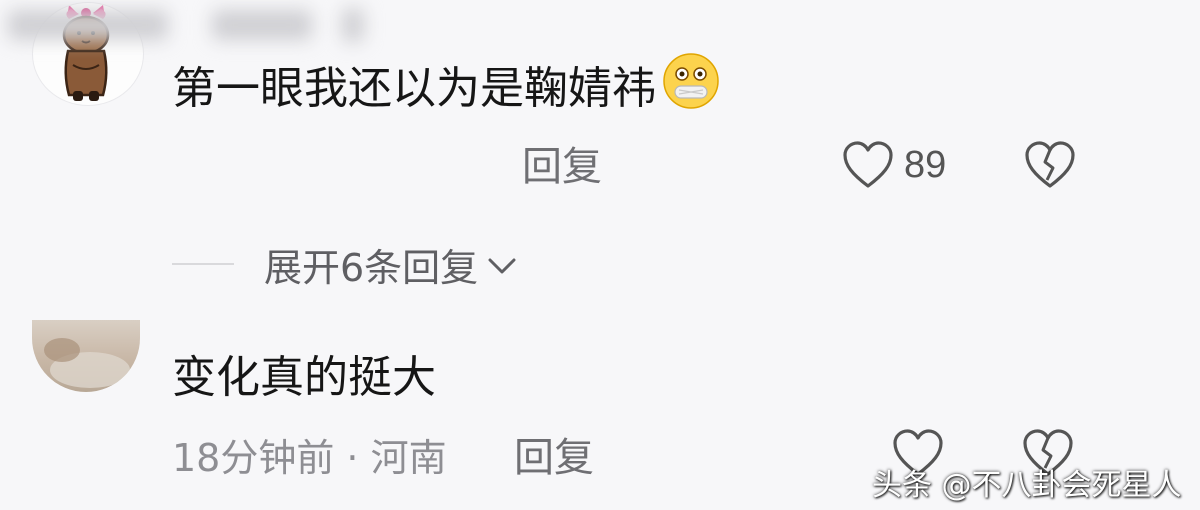 This screenshot has width=1200, height=510. I want to click on comment-text: 变化真的挺大, so click(304, 377).